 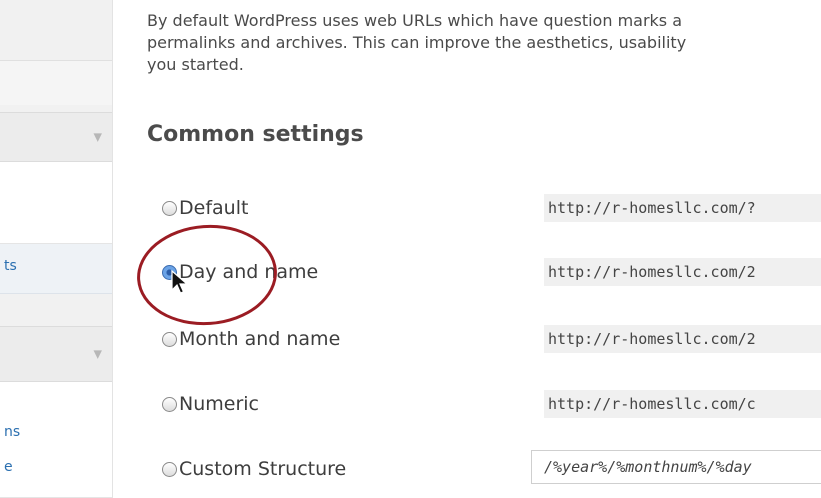 What do you see at coordinates (8, 467) in the screenshot?
I see `sidebar-link-fragment: e` at bounding box center [8, 467].